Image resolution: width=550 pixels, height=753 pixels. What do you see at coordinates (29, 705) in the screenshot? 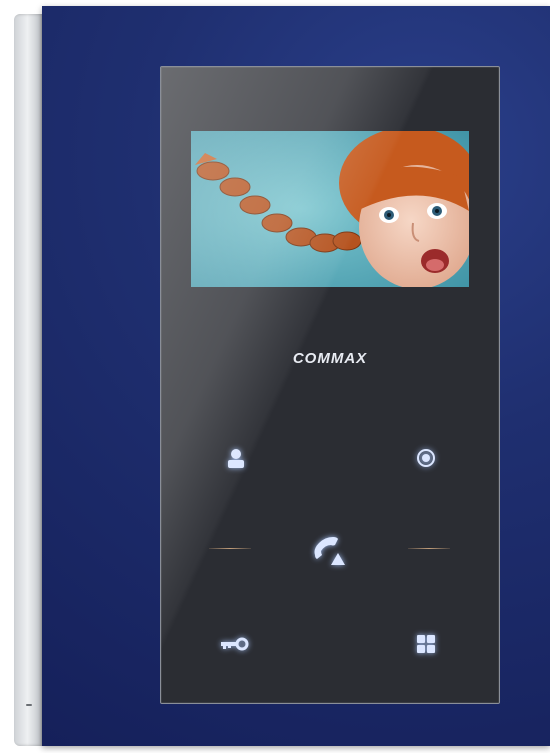
I see `side-indicator` at bounding box center [29, 705].